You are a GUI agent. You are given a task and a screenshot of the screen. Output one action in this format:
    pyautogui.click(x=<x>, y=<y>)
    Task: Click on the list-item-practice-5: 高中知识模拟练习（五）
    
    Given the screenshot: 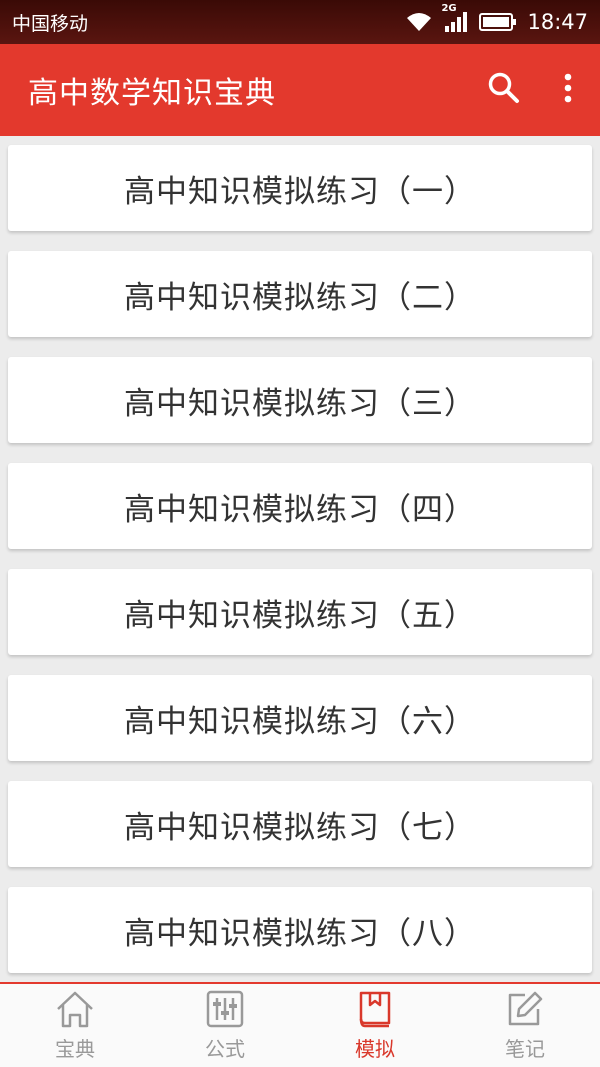 What is the action you would take?
    pyautogui.click(x=300, y=612)
    